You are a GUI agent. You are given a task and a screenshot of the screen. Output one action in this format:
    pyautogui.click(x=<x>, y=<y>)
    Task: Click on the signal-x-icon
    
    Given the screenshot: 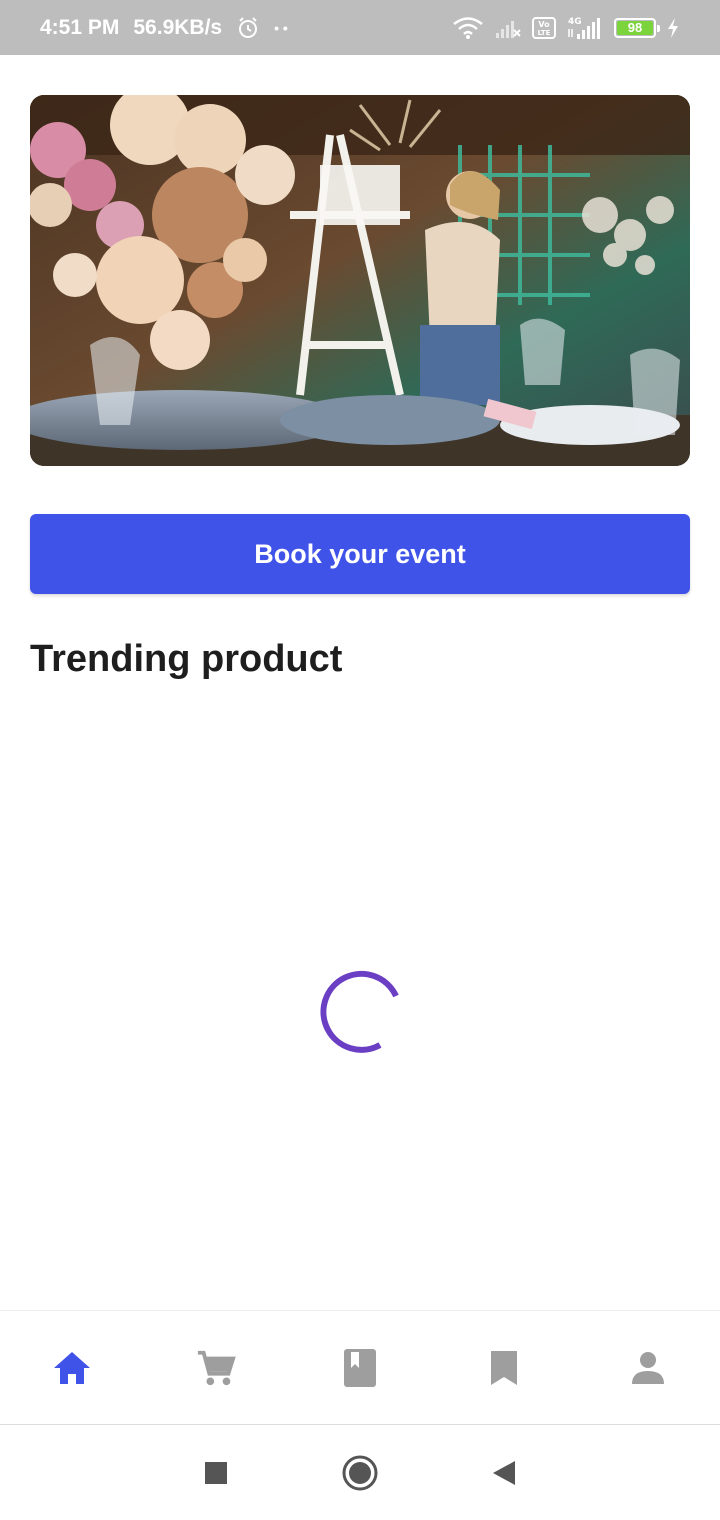 What is the action you would take?
    pyautogui.click(x=508, y=28)
    